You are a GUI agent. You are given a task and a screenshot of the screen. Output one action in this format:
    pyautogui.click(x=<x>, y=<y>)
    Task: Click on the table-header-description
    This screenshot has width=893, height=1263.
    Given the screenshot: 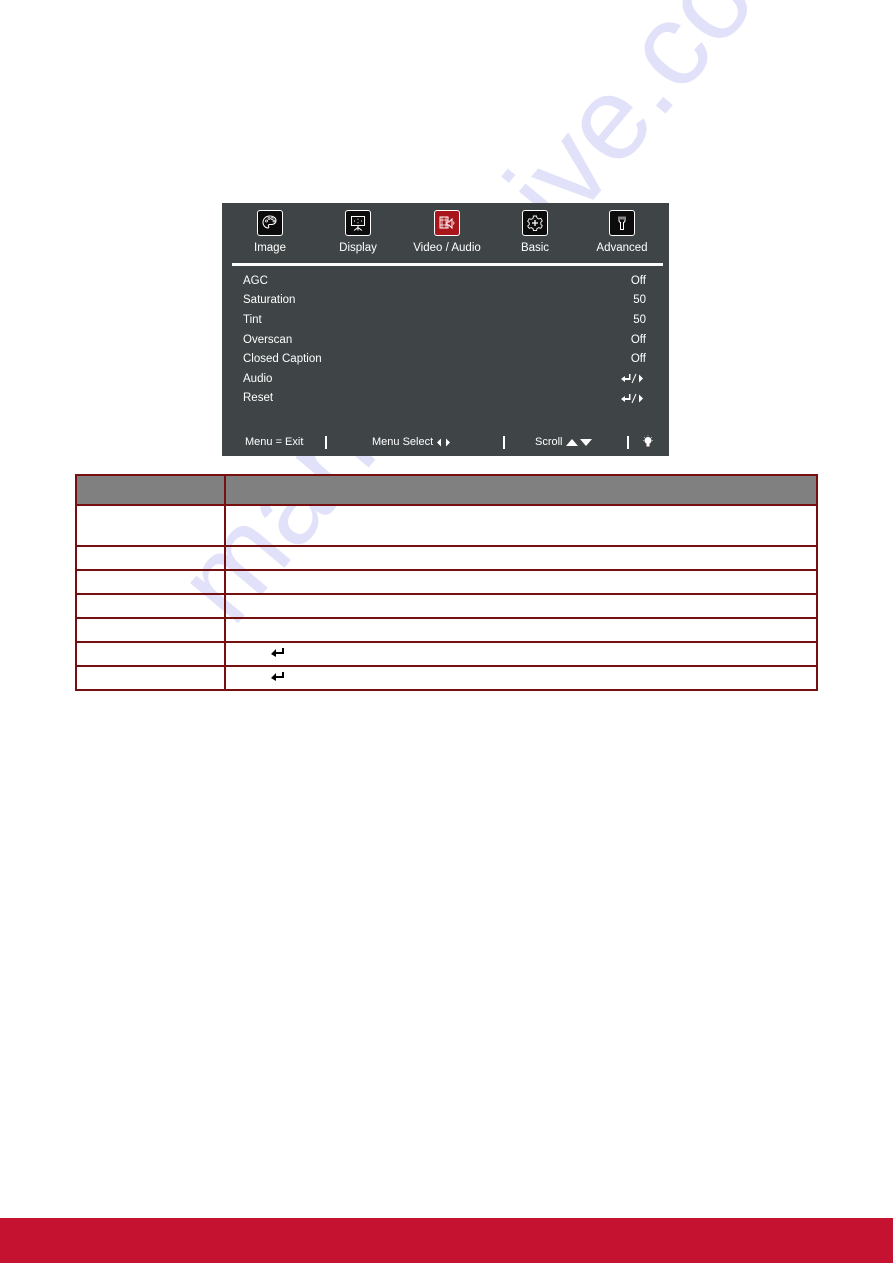 What is the action you would take?
    pyautogui.click(x=521, y=490)
    